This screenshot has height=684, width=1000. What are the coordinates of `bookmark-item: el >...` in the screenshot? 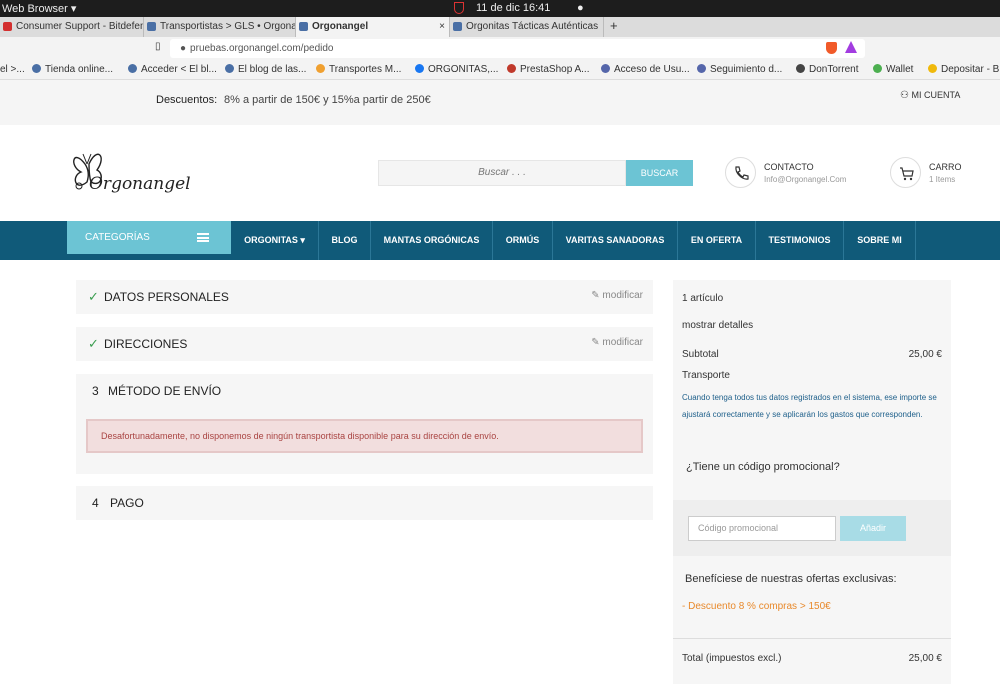 It's located at (12, 69).